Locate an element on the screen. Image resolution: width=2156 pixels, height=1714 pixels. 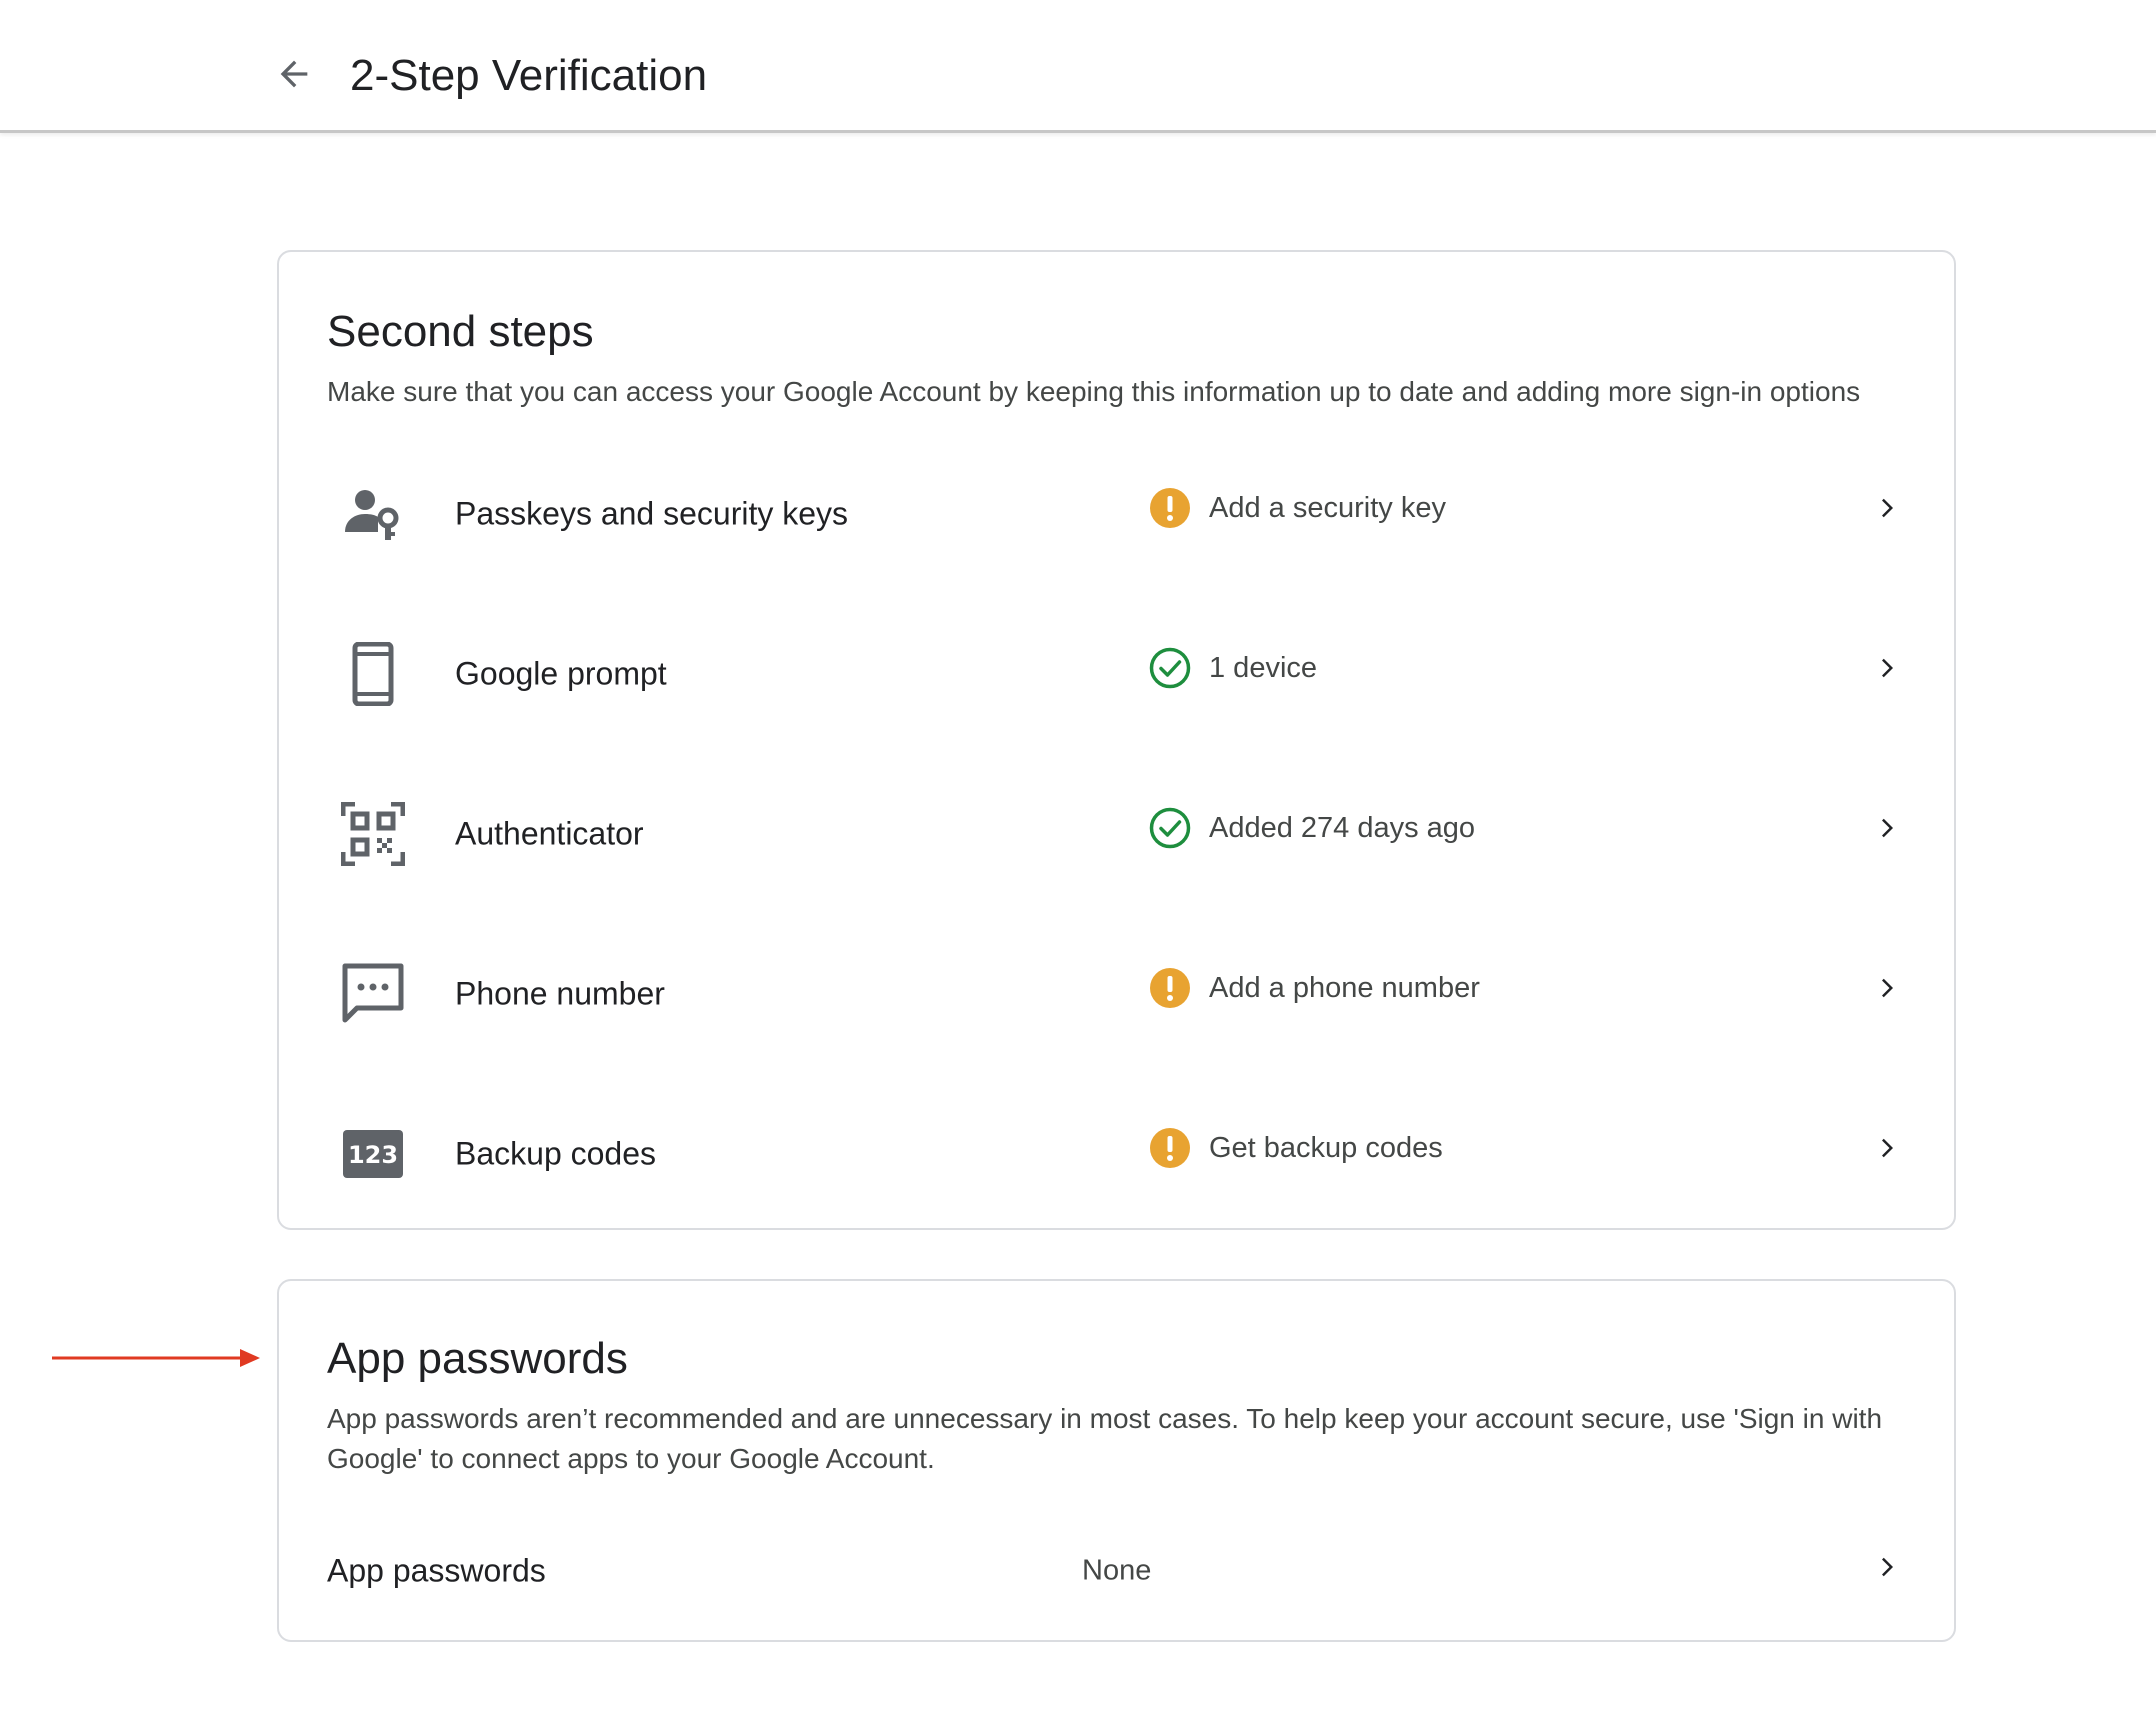
row-status: Added 274 days ago is located at coordinates (1312, 828).